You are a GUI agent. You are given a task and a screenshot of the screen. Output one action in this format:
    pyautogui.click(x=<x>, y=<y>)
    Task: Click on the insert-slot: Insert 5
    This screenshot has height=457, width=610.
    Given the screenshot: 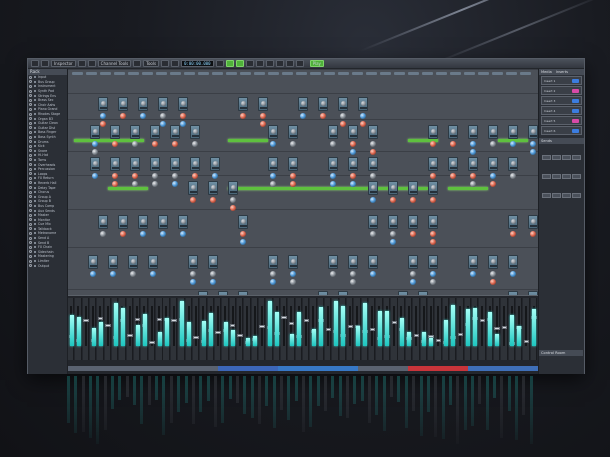 What is the action you would take?
    pyautogui.click(x=561, y=120)
    